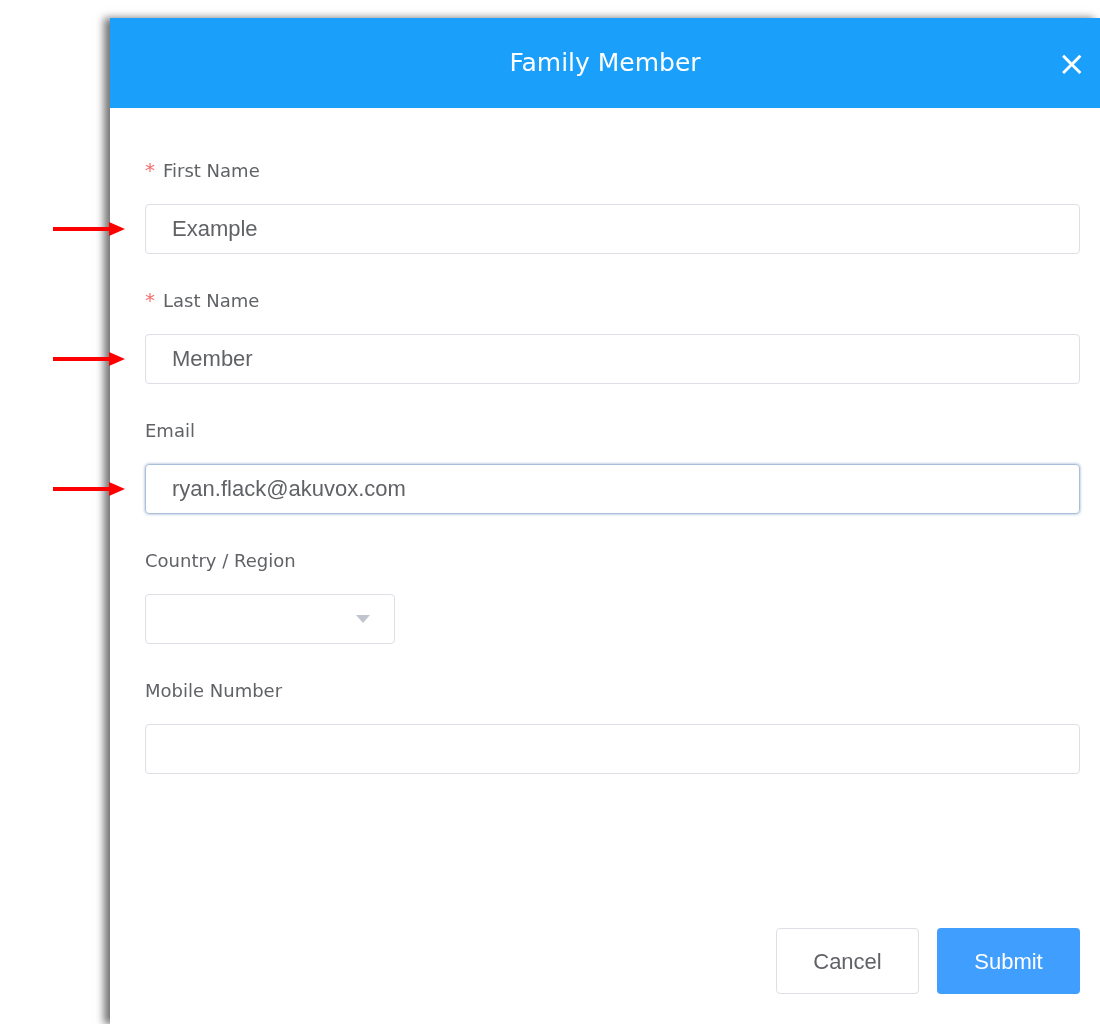 Image resolution: width=1100 pixels, height=1024 pixels. I want to click on input-field, so click(612, 749).